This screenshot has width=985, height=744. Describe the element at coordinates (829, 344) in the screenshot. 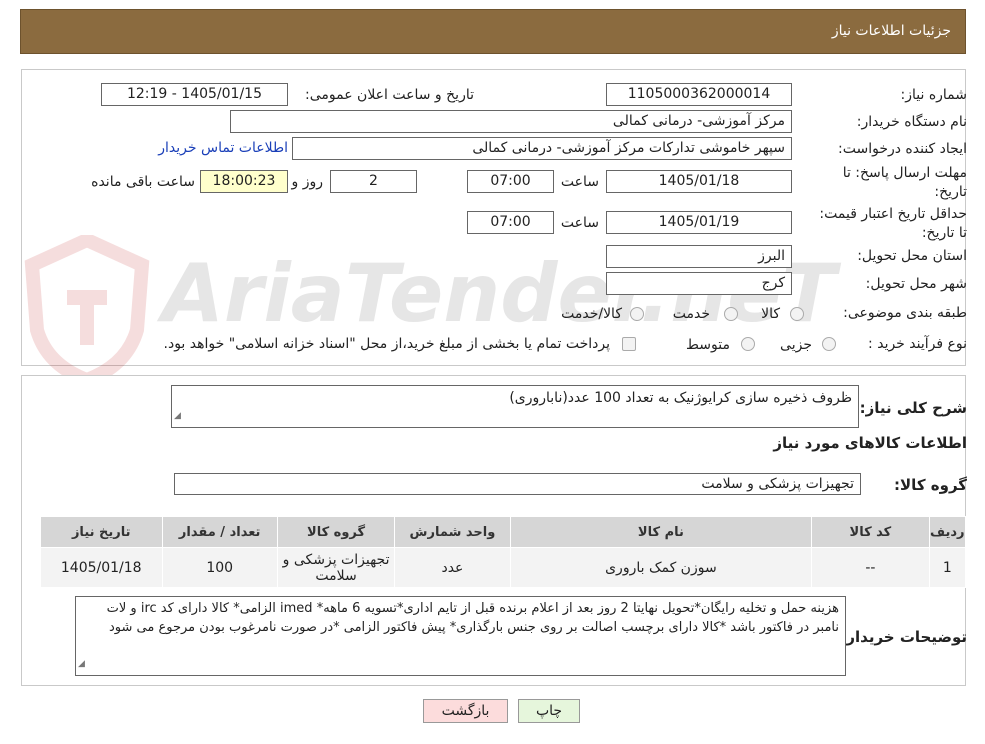

I see `process-minor-radio` at that location.